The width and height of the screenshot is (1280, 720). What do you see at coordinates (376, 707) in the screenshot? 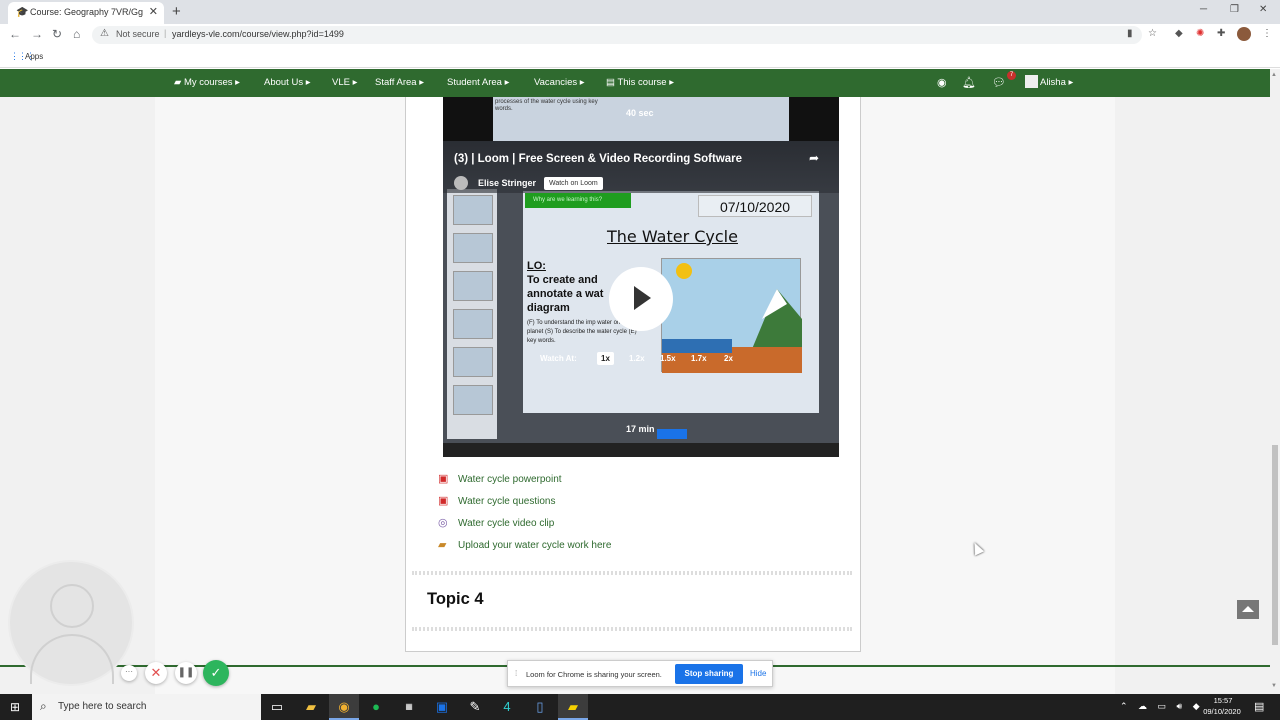
I see `spotify-icon: ●` at bounding box center [376, 707].